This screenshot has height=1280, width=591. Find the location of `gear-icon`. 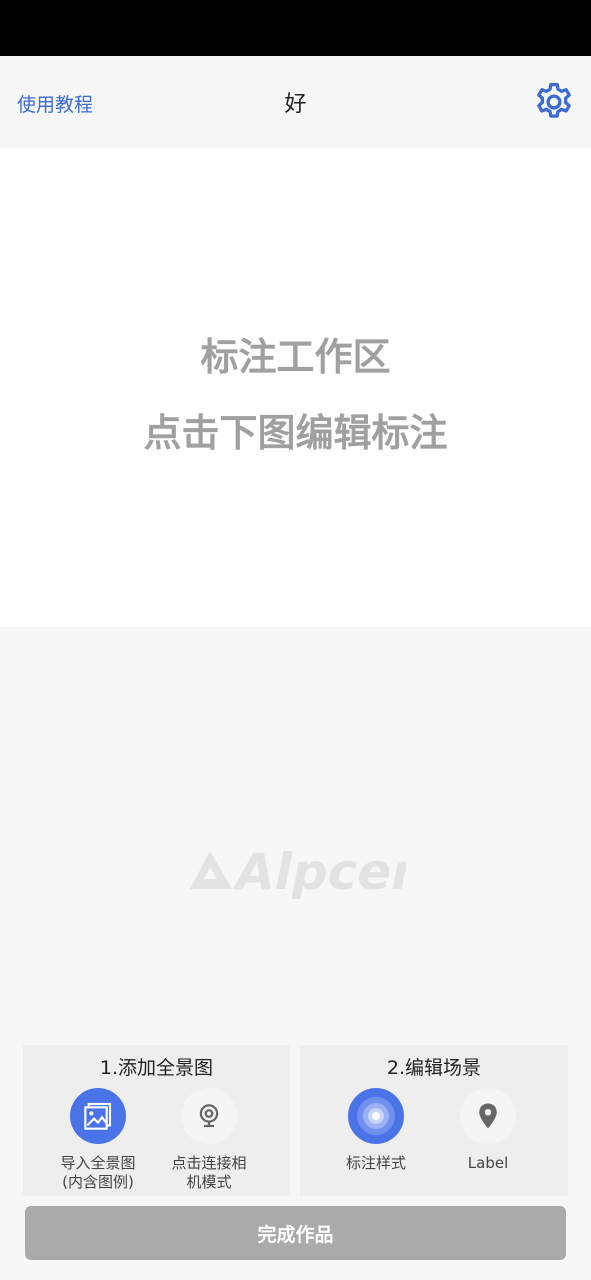

gear-icon is located at coordinates (554, 102).